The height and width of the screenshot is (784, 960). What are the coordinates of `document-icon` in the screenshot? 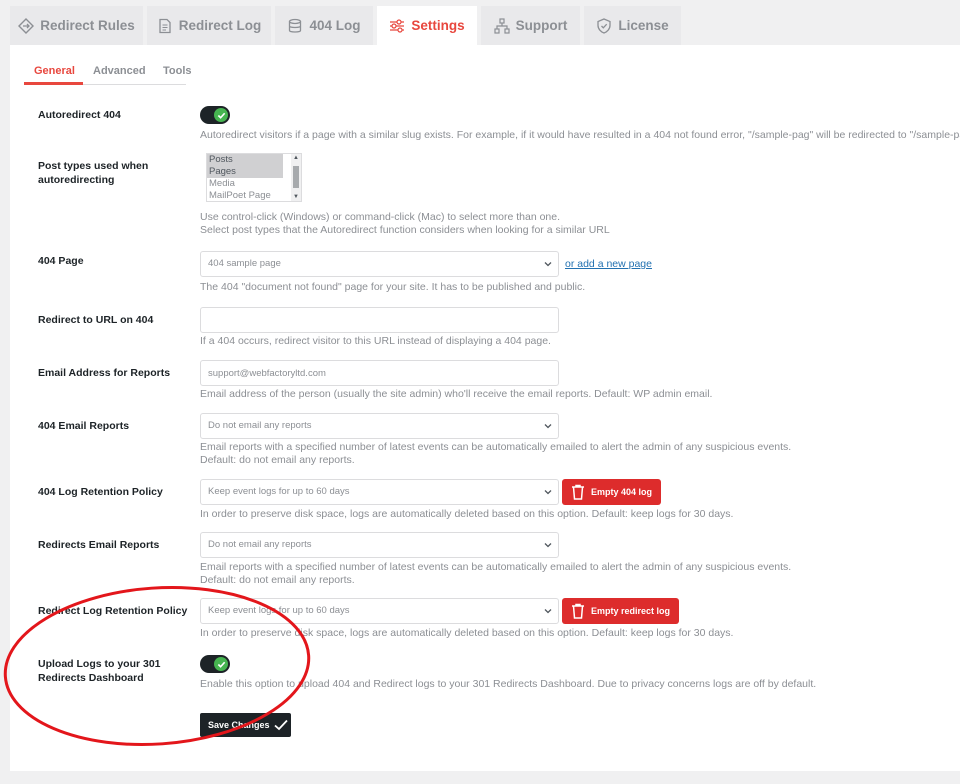 It's located at (165, 26).